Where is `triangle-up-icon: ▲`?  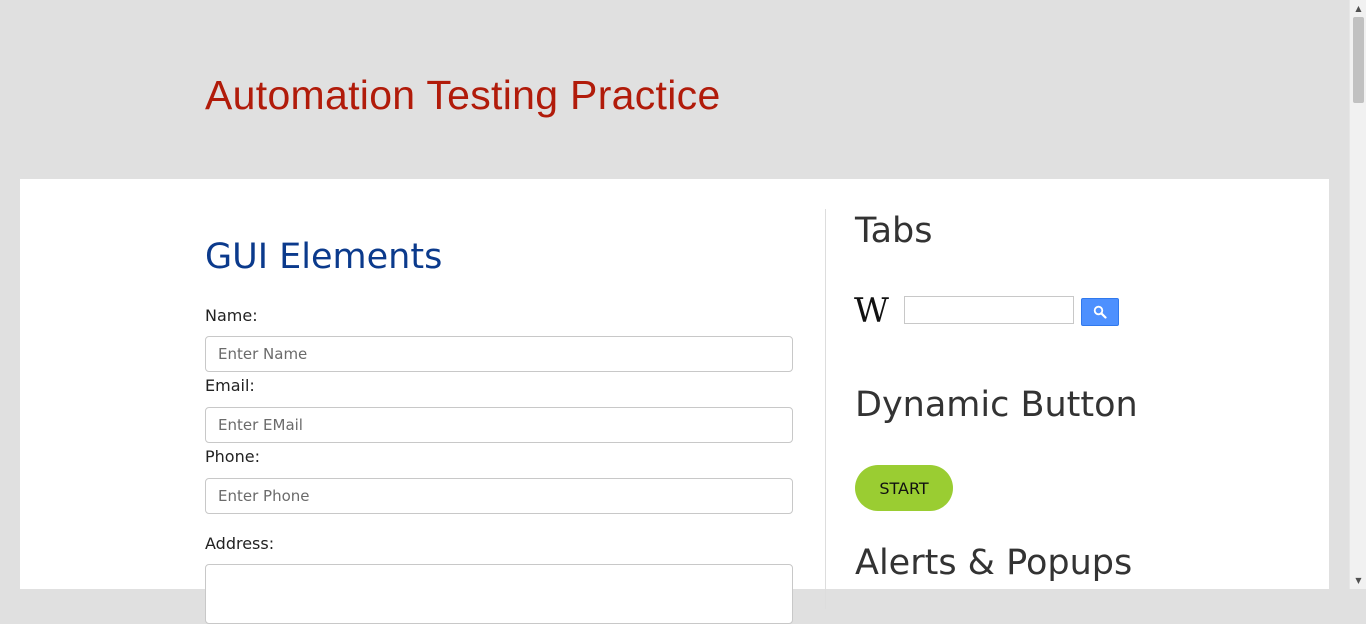 triangle-up-icon: ▲ is located at coordinates (1358, 8).